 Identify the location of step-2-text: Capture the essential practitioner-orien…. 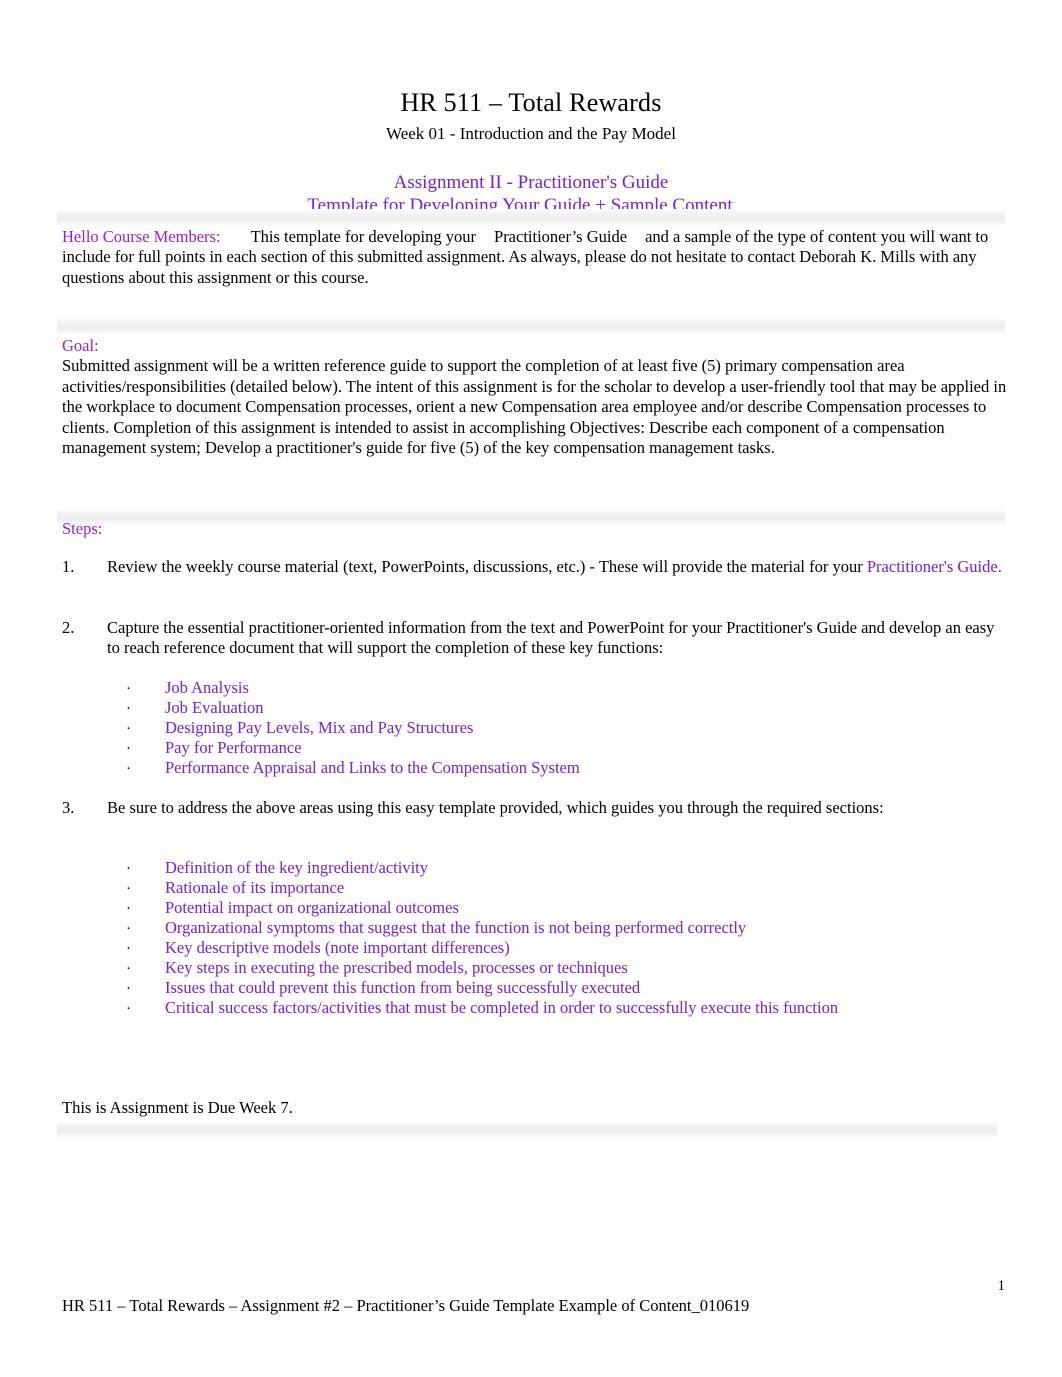
(551, 638).